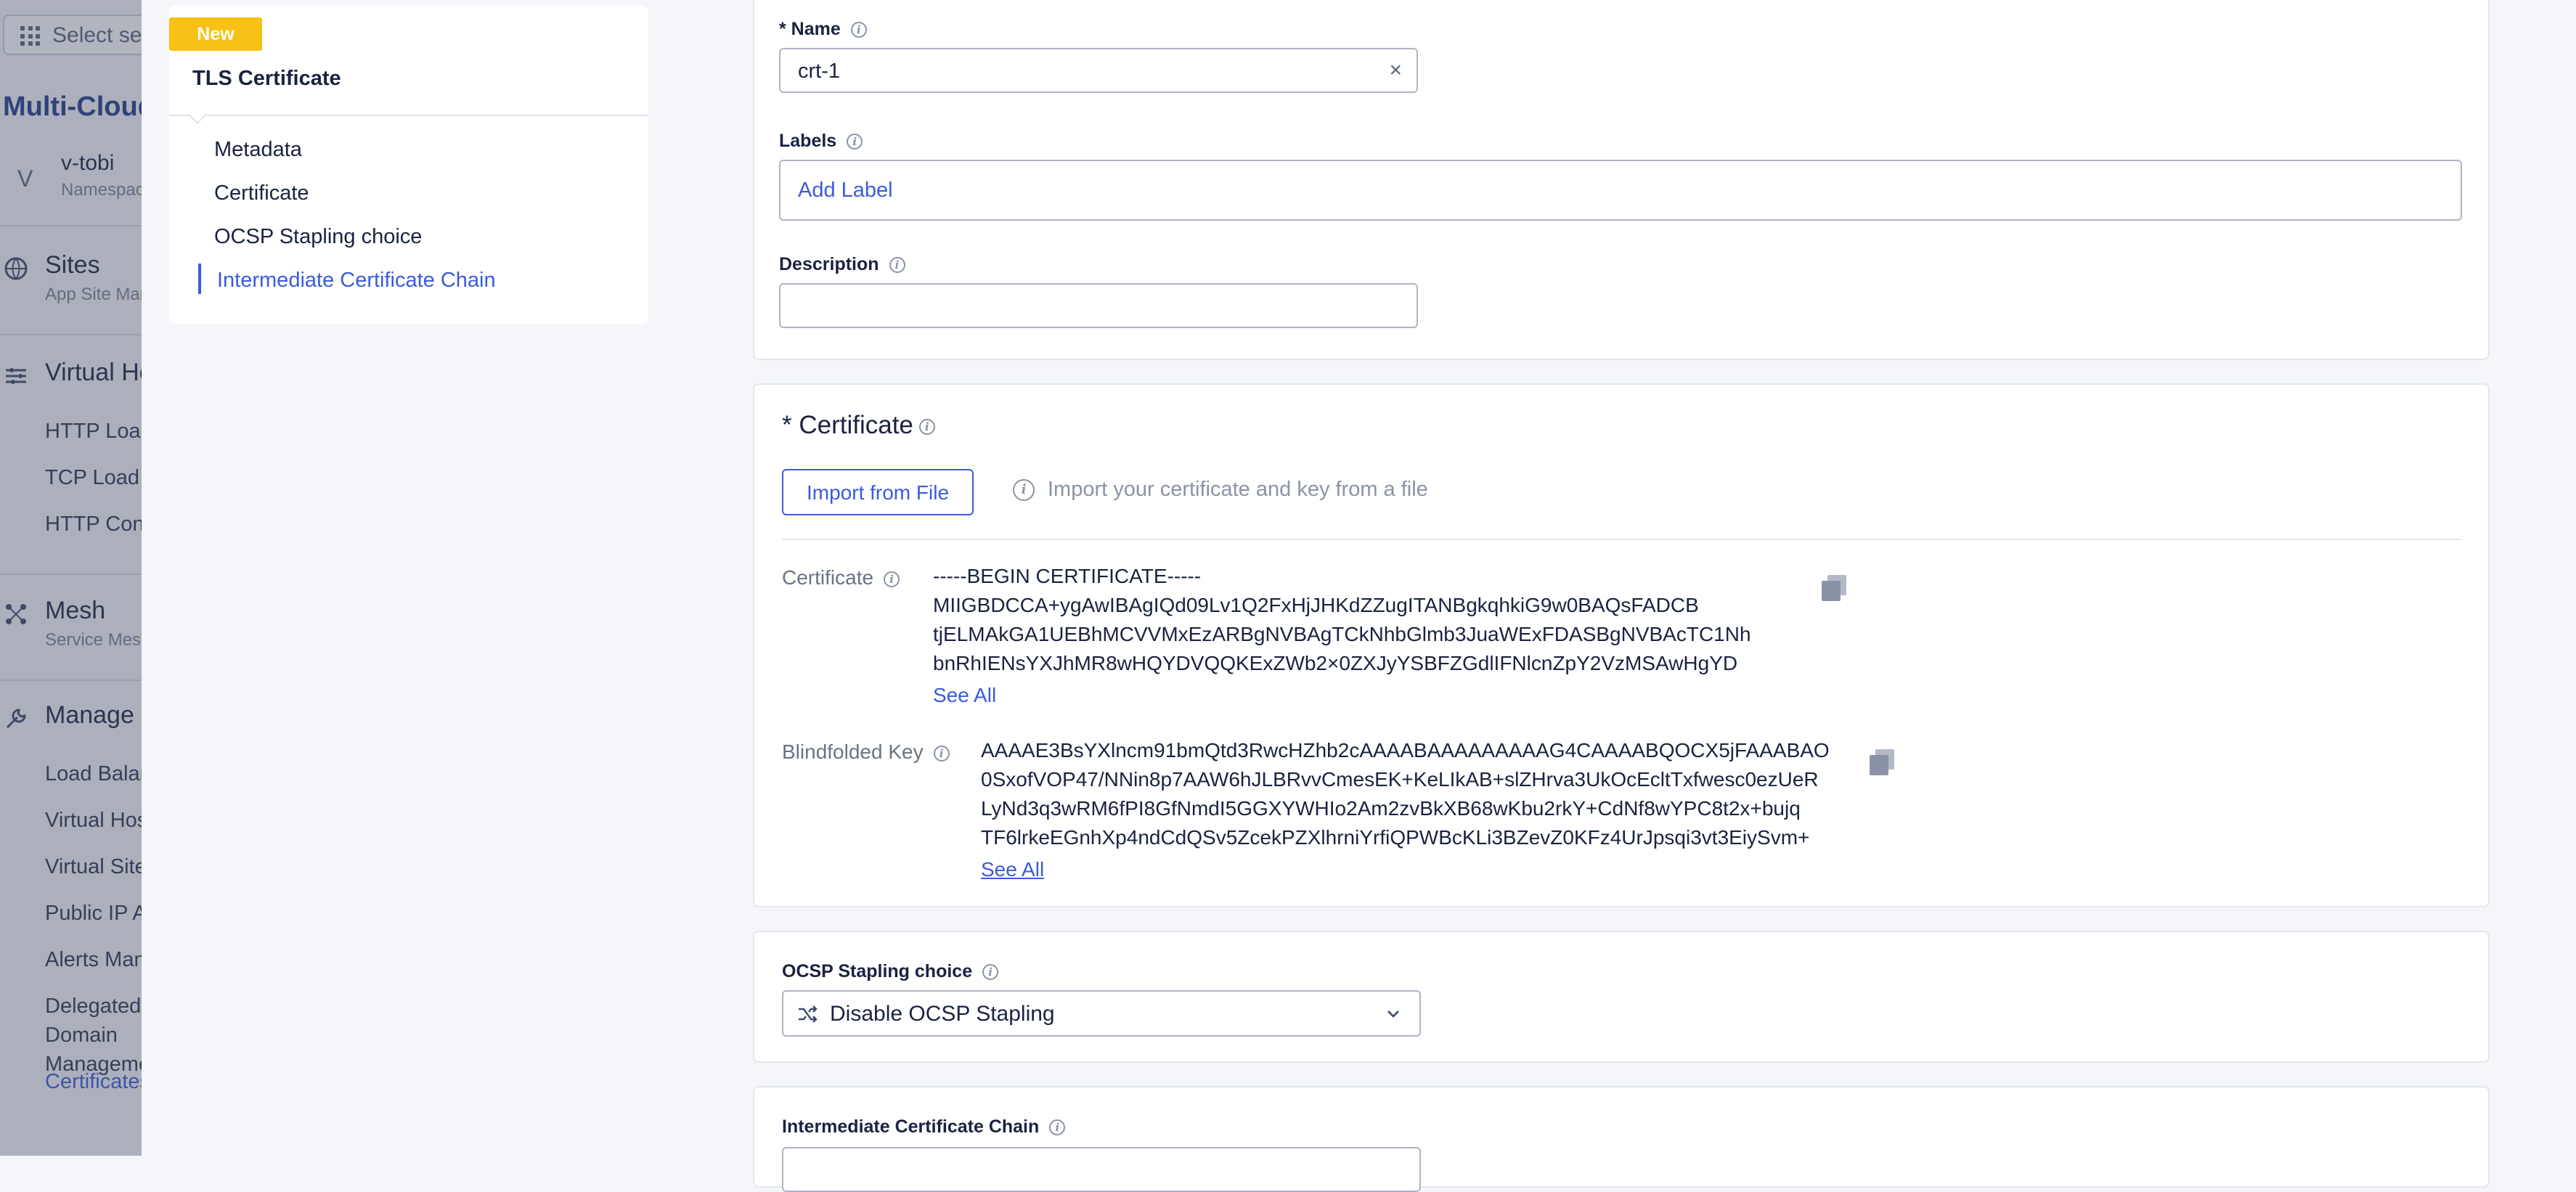 This screenshot has height=1192, width=2576. What do you see at coordinates (845, 190) in the screenshot?
I see `labels-placeholder: Add Label` at bounding box center [845, 190].